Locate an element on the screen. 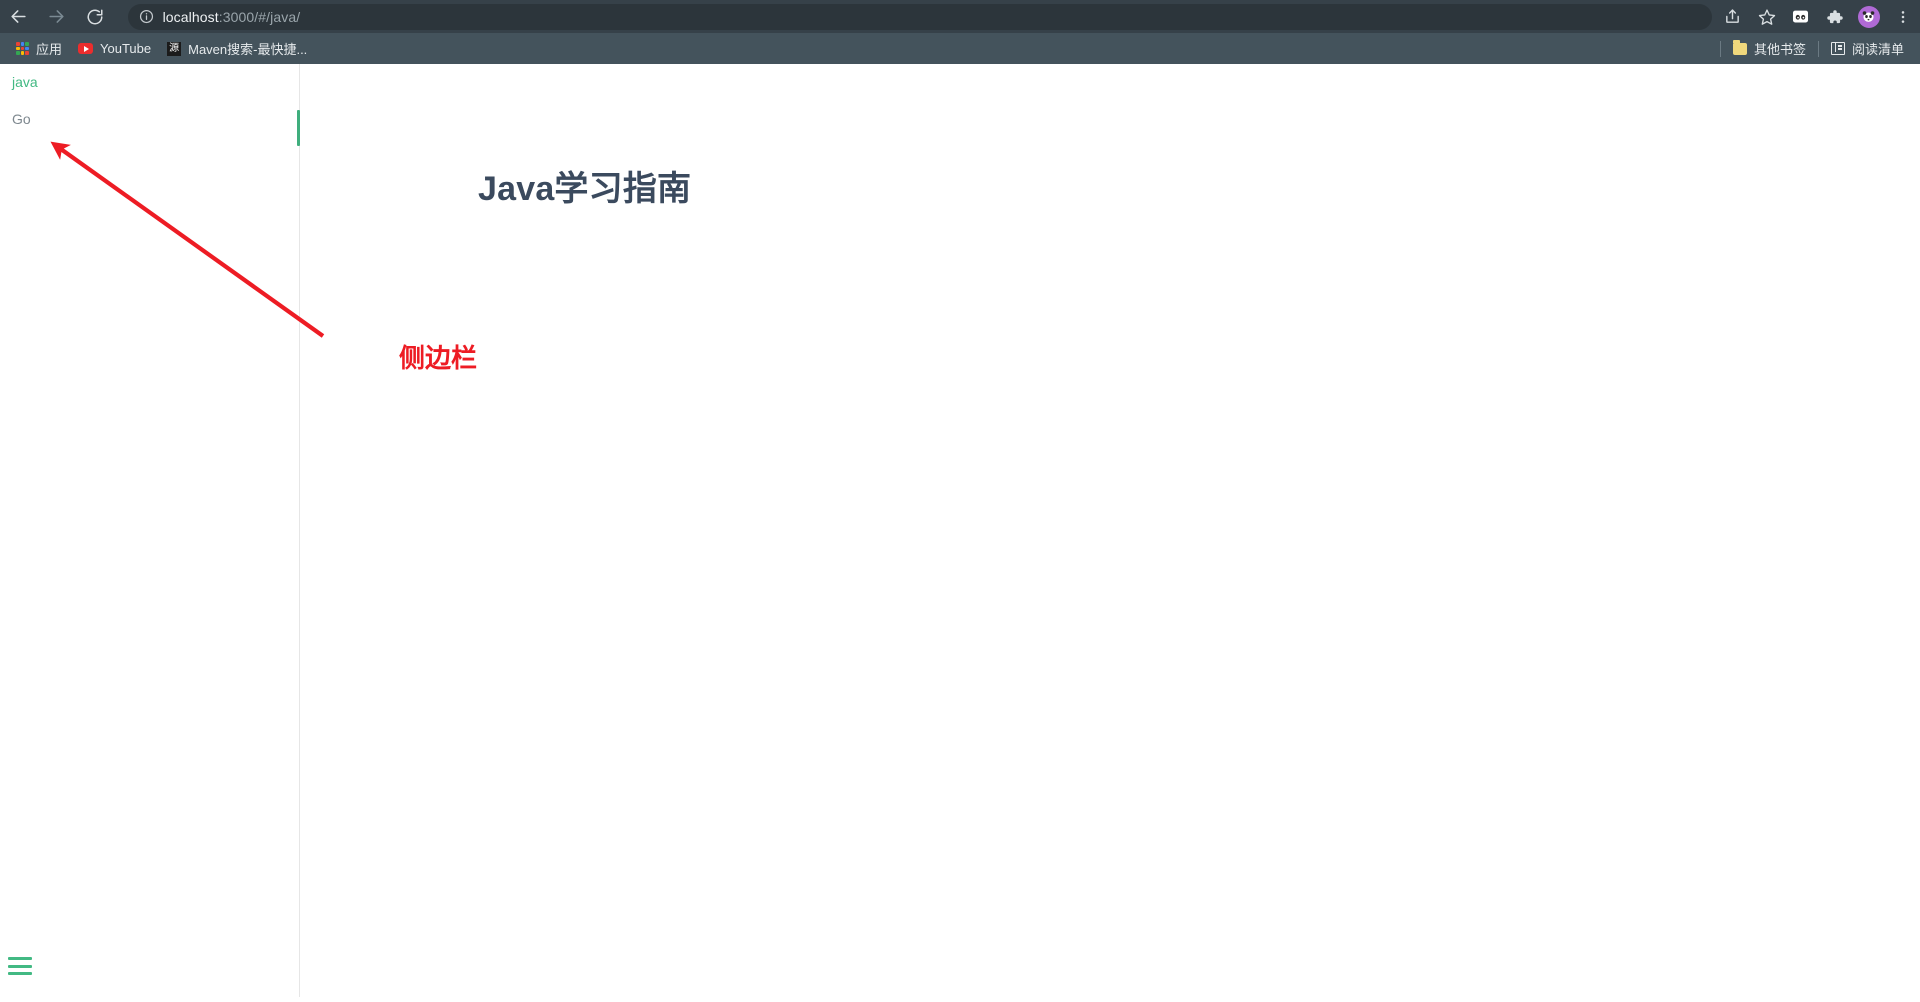  url-path: :3000/#/java/ is located at coordinates (259, 16).